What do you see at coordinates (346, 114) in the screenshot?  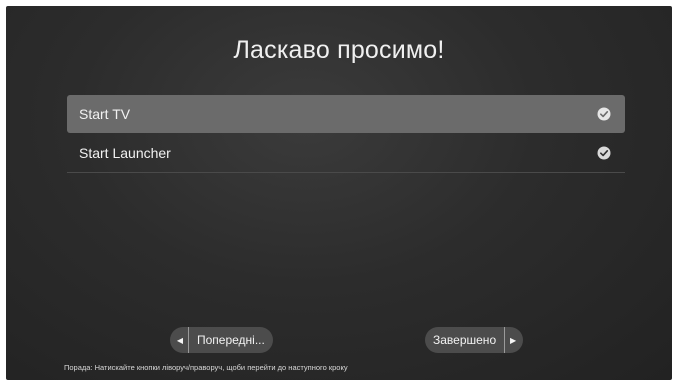 I see `option-start-tv: Start TV` at bounding box center [346, 114].